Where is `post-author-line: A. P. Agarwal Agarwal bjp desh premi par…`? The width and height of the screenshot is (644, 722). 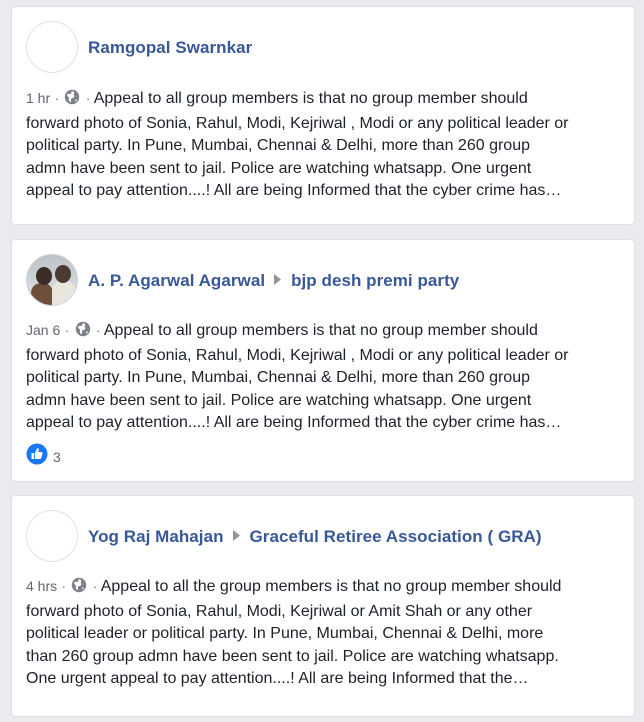 post-author-line: A. P. Agarwal Agarwal bjp desh premi par… is located at coordinates (273, 281).